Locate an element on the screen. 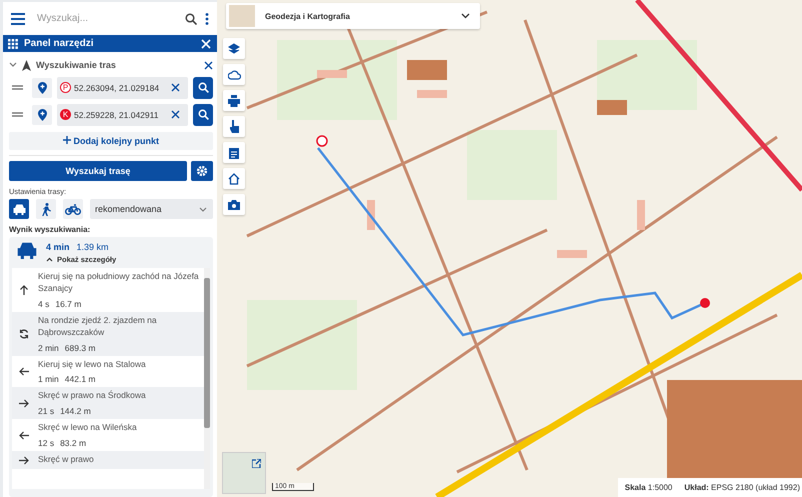  camera-icon is located at coordinates (234, 205).